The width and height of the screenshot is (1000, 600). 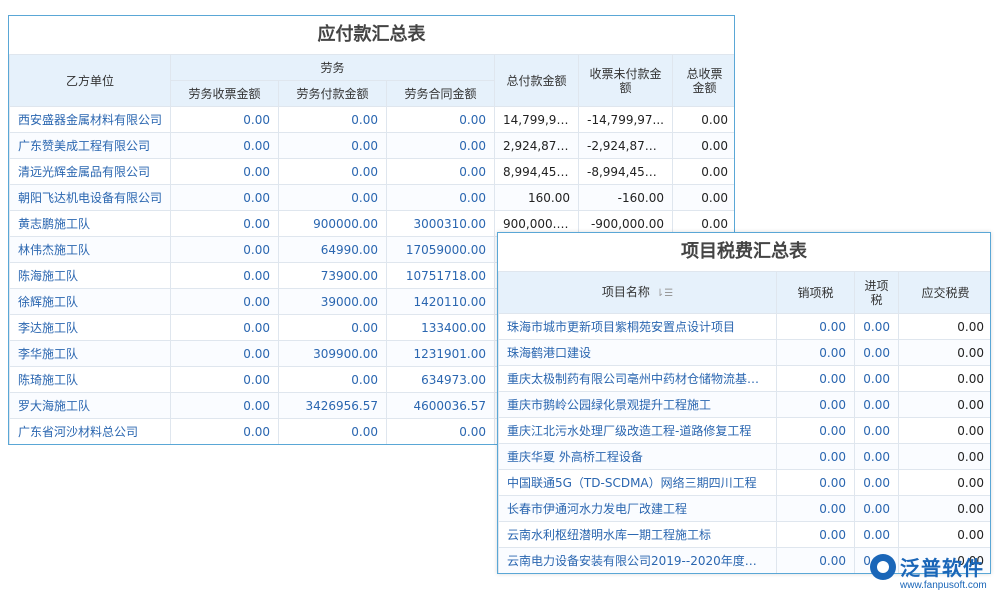 I want to click on table-row: 重庆江北污水处理厂级改造工程-道路修复工程0.000.000.00, so click(x=745, y=431).